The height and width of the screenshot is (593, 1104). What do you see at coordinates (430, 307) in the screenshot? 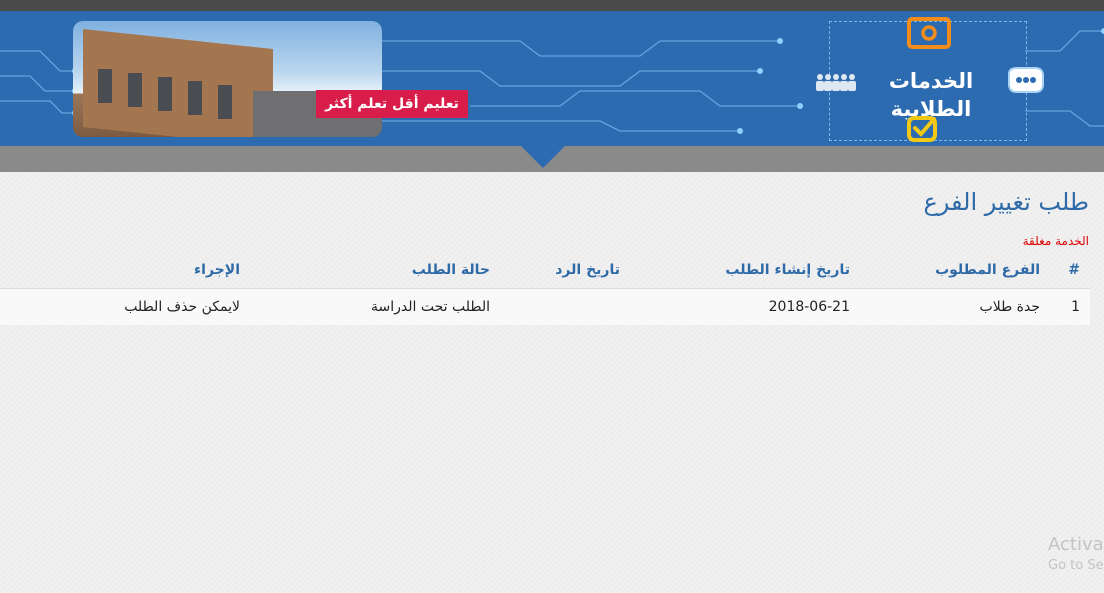
I see `cell-status: الطلب تحت الدراسة` at bounding box center [430, 307].